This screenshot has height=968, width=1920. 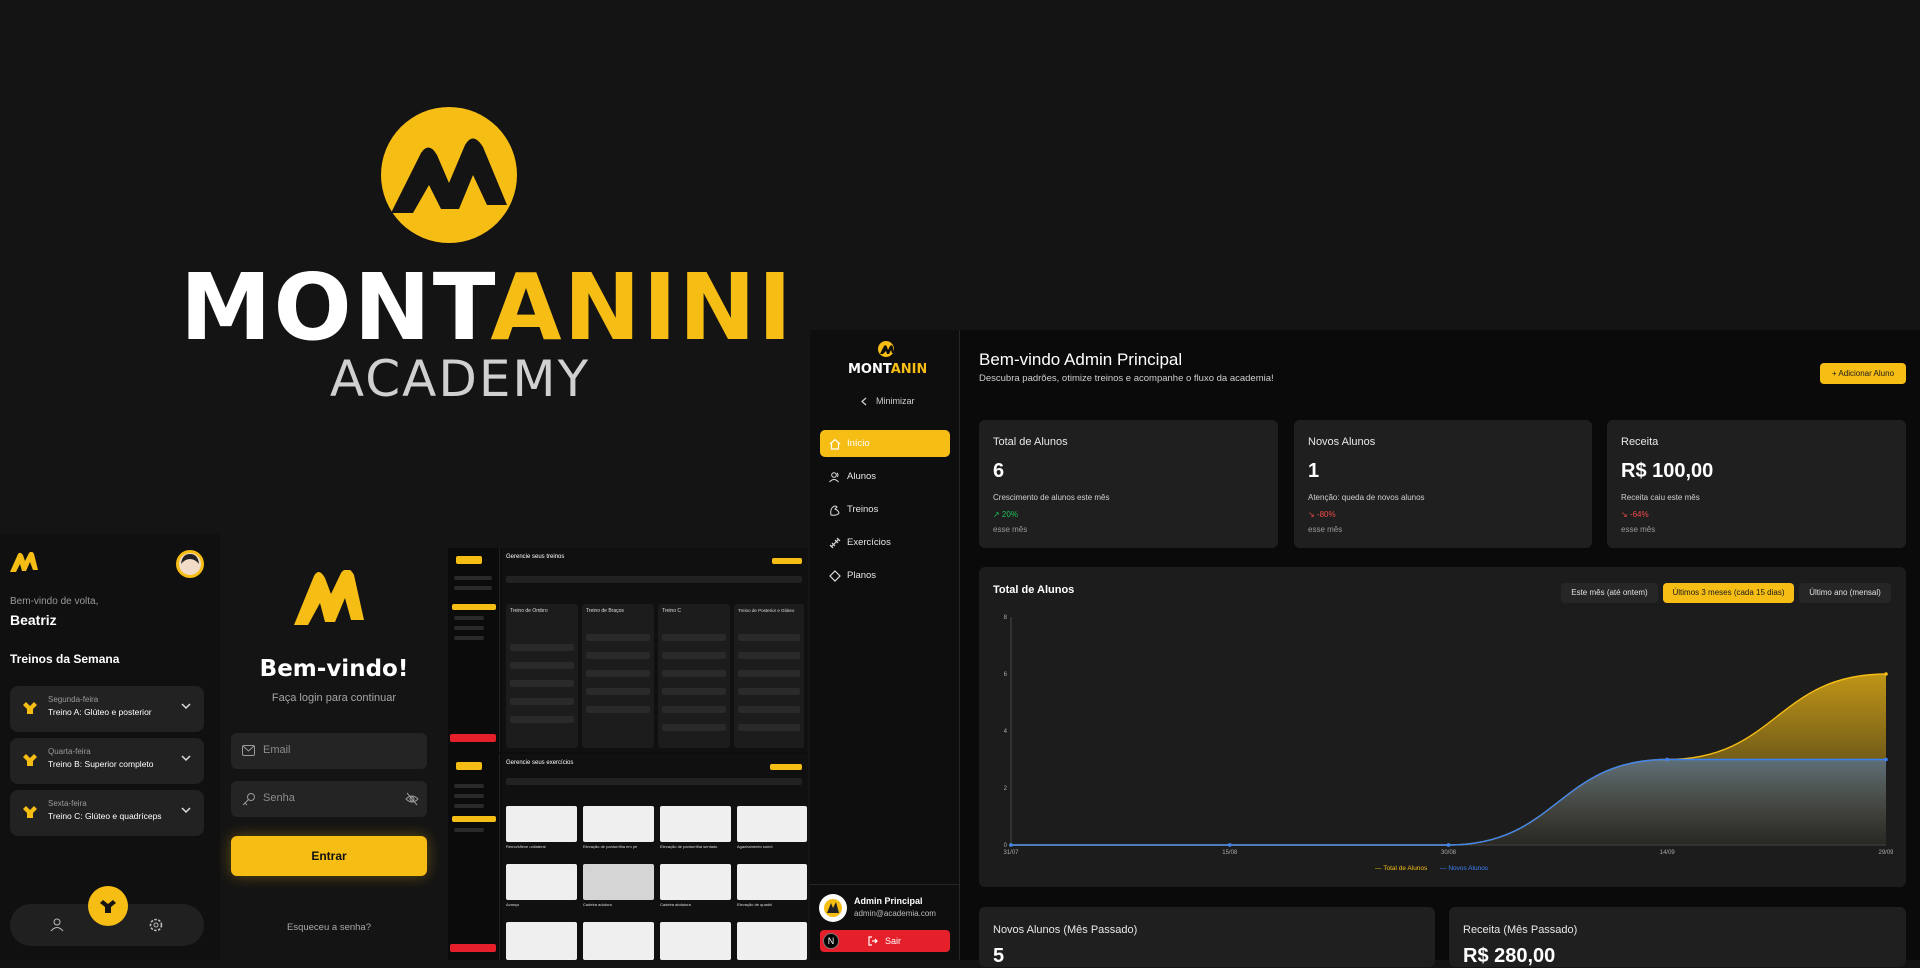 What do you see at coordinates (873, 941) in the screenshot?
I see `logout-icon` at bounding box center [873, 941].